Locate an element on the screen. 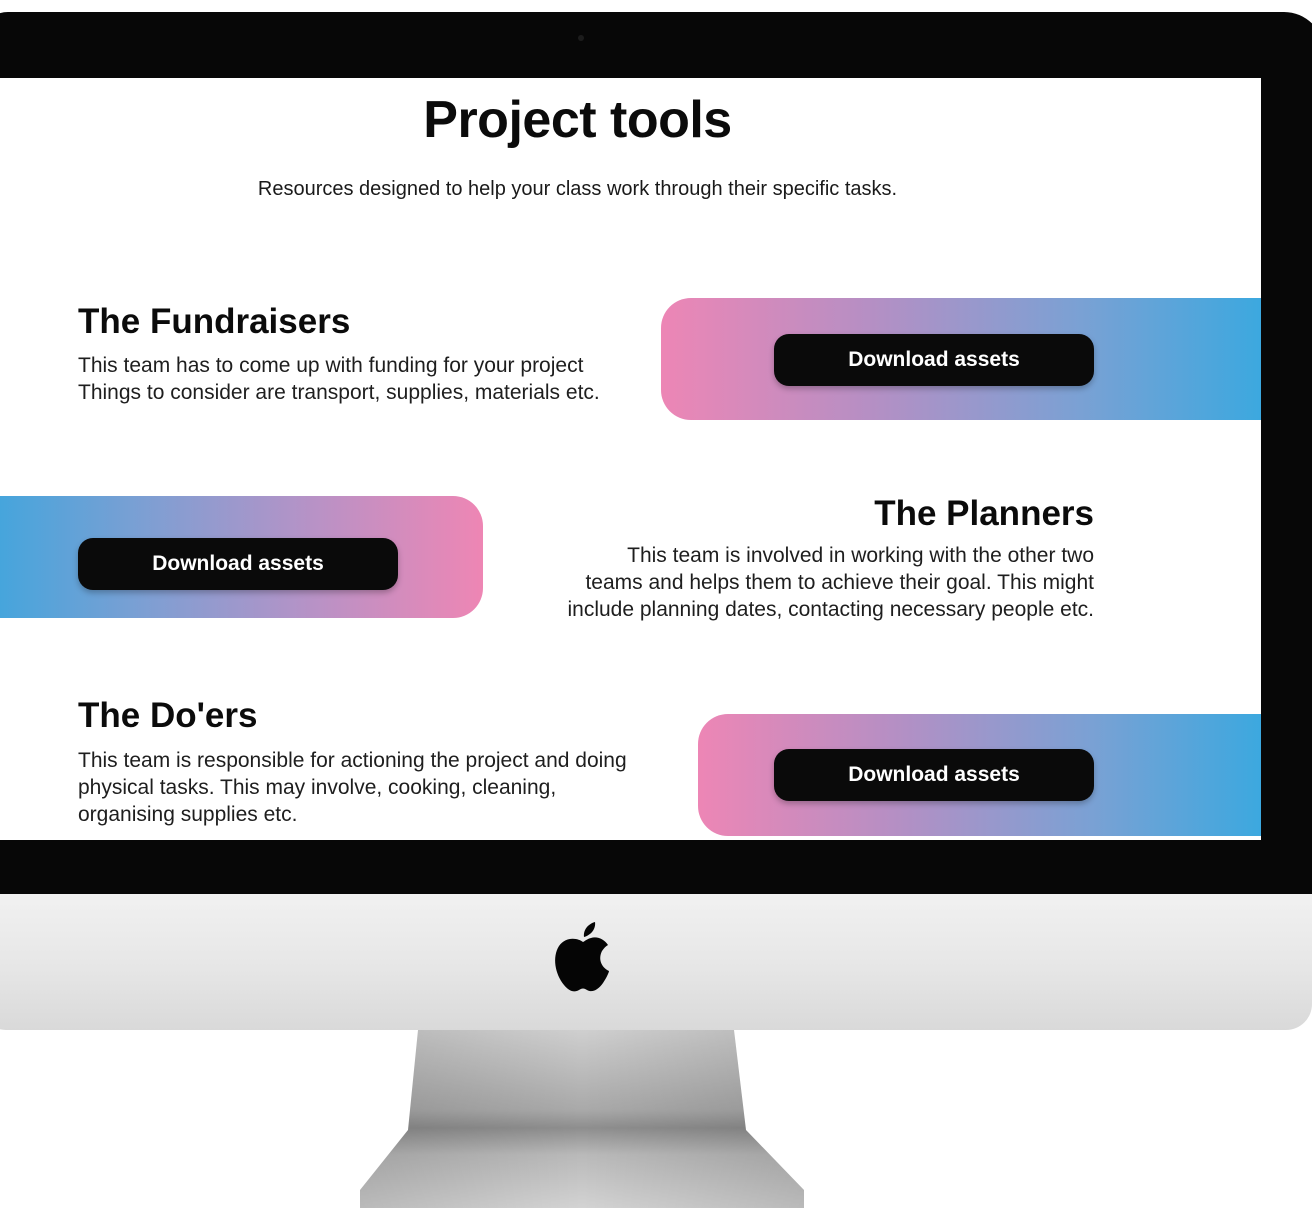 Image resolution: width=1312 pixels, height=1208 pixels. team-title-doers: The Do'ers is located at coordinates (168, 715).